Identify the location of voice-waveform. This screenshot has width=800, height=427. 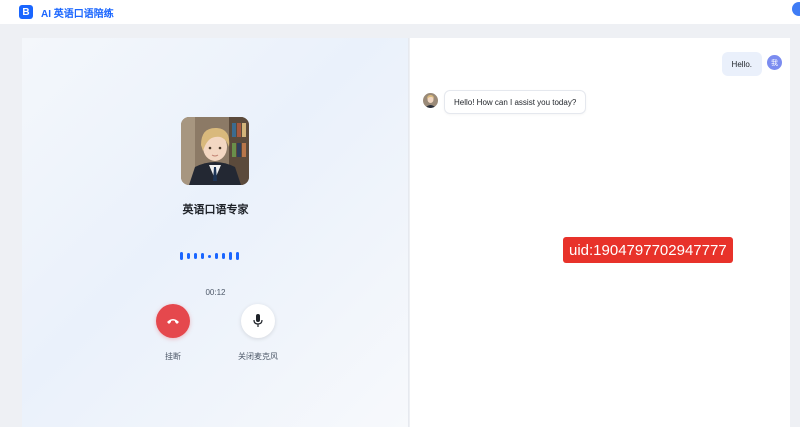
(209, 256).